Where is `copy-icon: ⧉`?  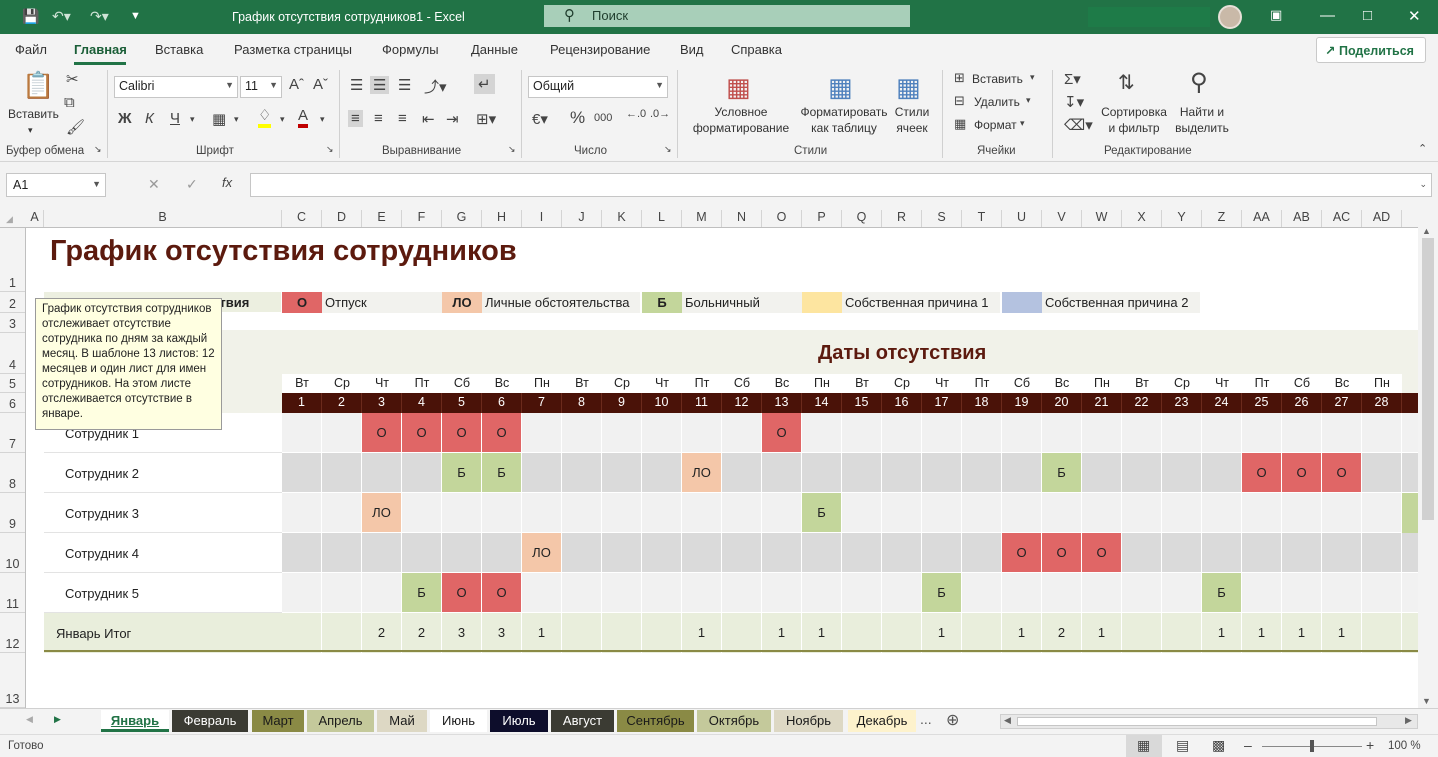 copy-icon: ⧉ is located at coordinates (69, 102).